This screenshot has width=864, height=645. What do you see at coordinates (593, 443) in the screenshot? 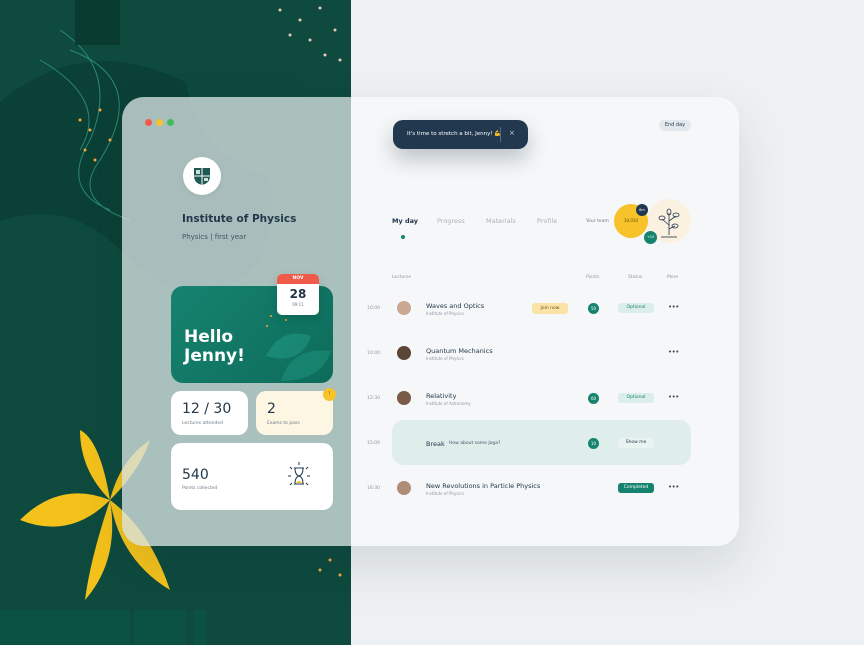
I see `points-badge: 10` at bounding box center [593, 443].